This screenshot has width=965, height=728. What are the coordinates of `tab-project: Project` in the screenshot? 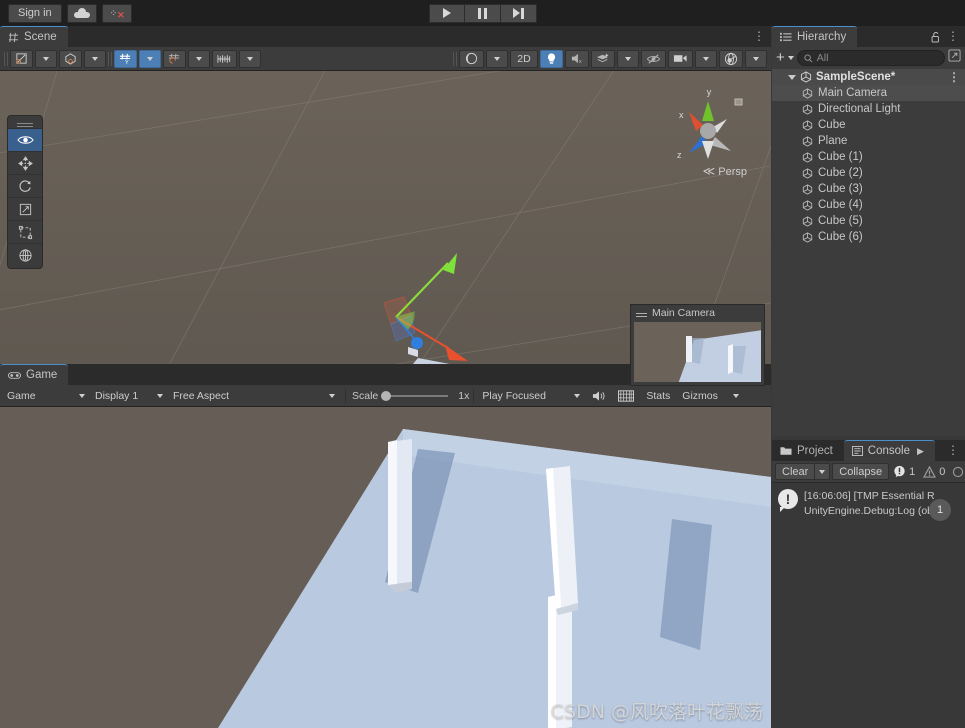 It's located at (808, 450).